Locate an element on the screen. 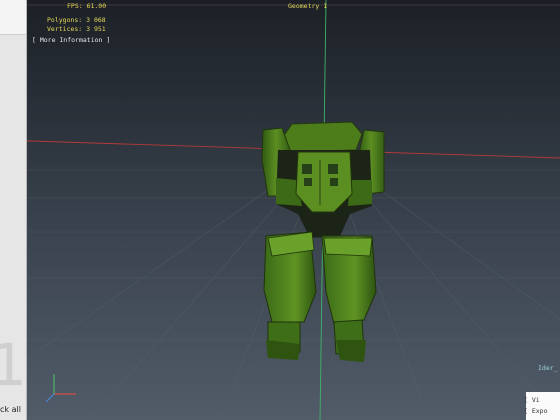 The height and width of the screenshot is (420, 560). left-panel-digit: 1 is located at coordinates (13, 365).